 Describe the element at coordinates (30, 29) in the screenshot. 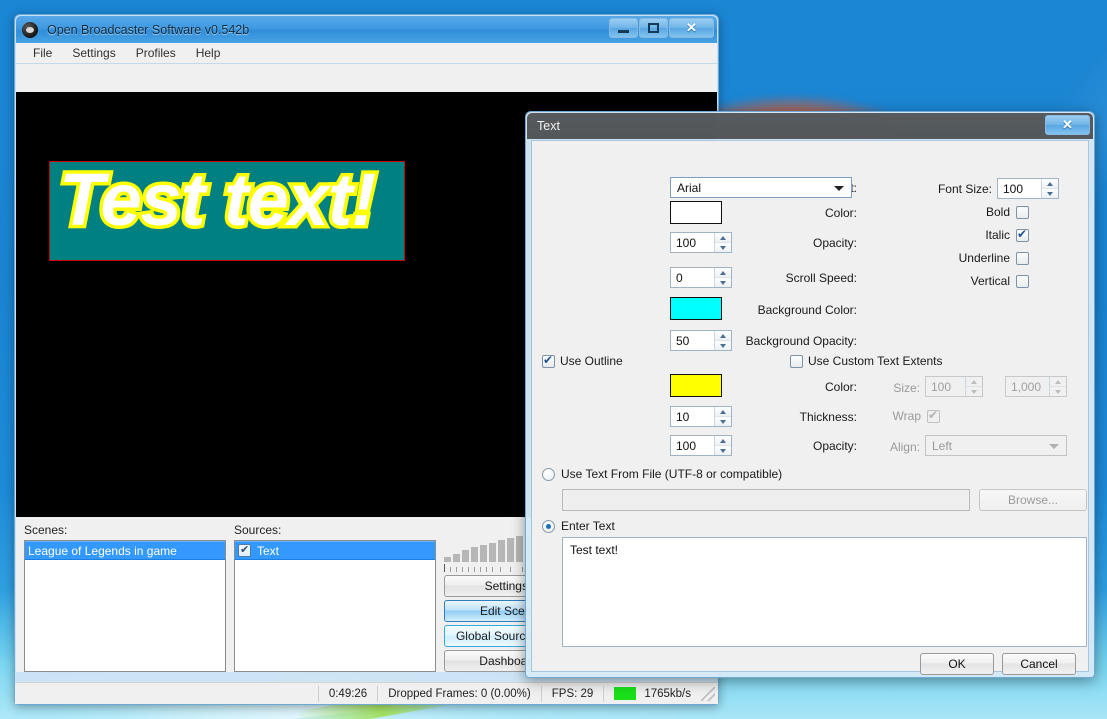

I see `obs-logo-icon` at that location.